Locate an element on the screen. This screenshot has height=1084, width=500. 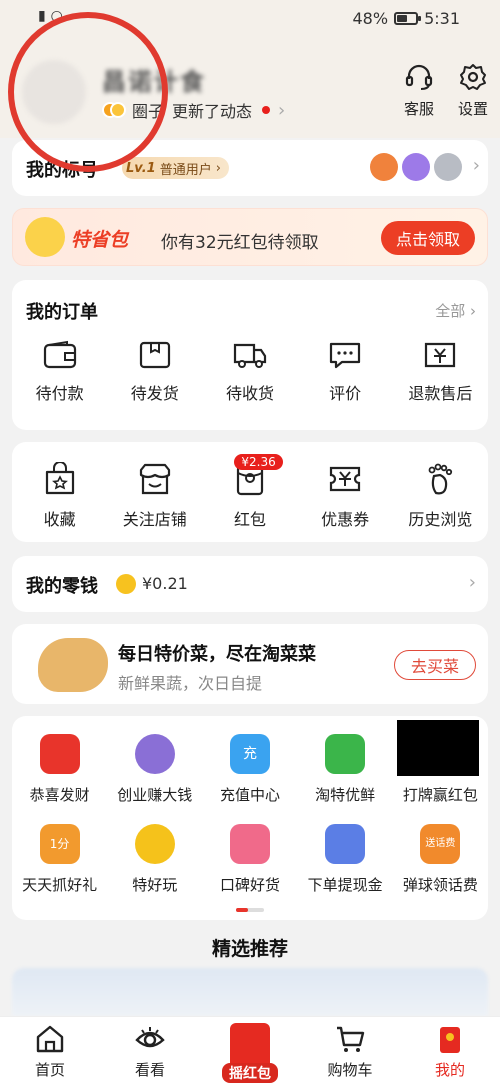
coupons-shortcut: 优惠券 is located at coordinates (345, 496).